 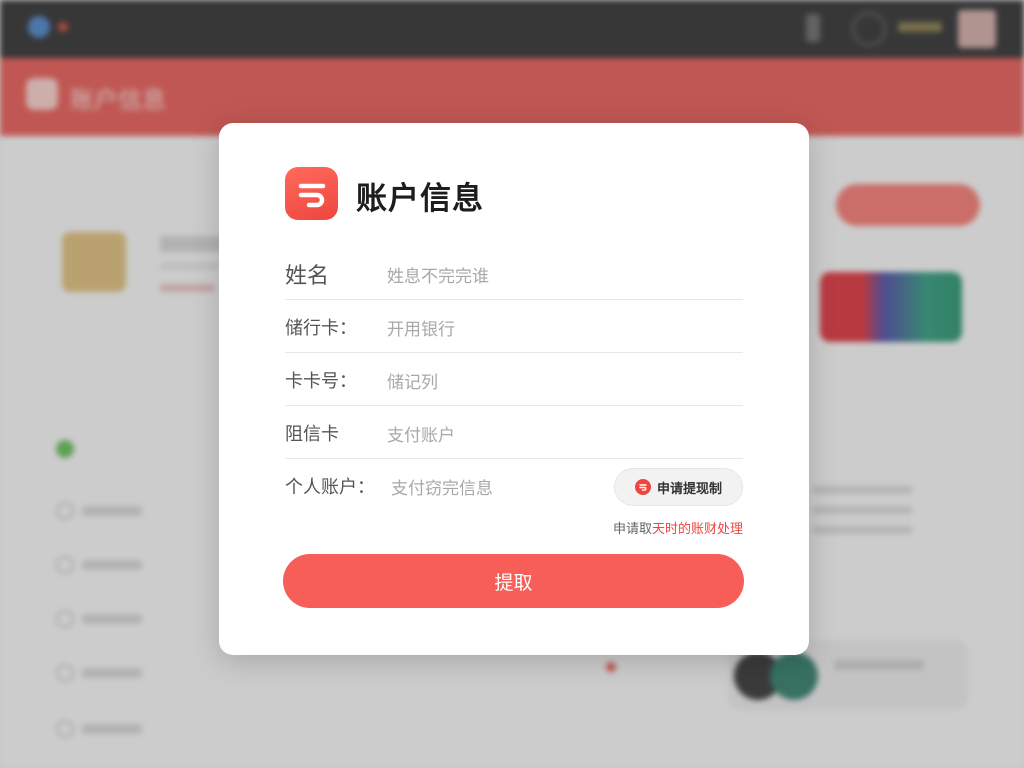 I want to click on withdraw-button: 提取, so click(x=513, y=581).